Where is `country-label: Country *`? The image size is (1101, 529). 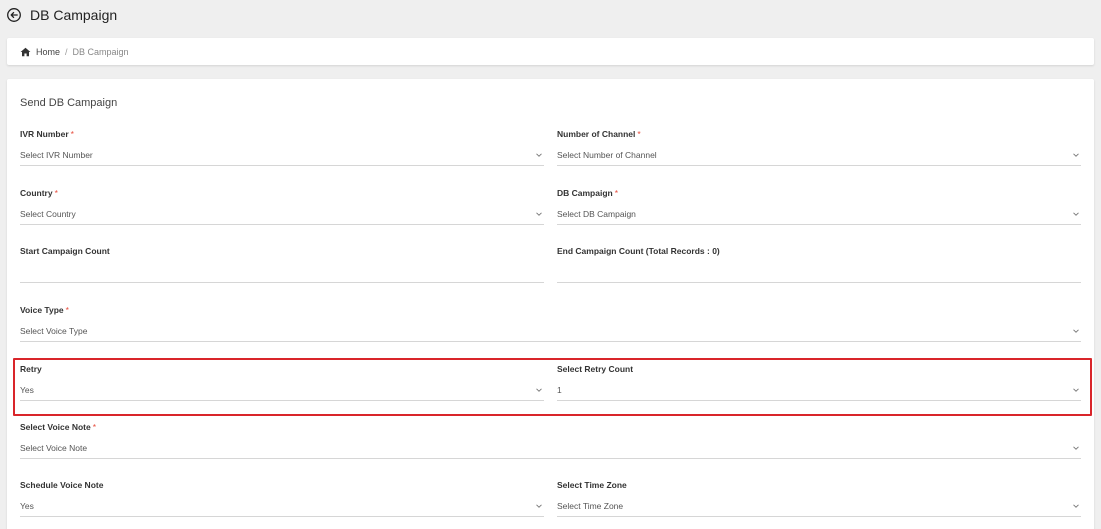 country-label: Country * is located at coordinates (39, 193).